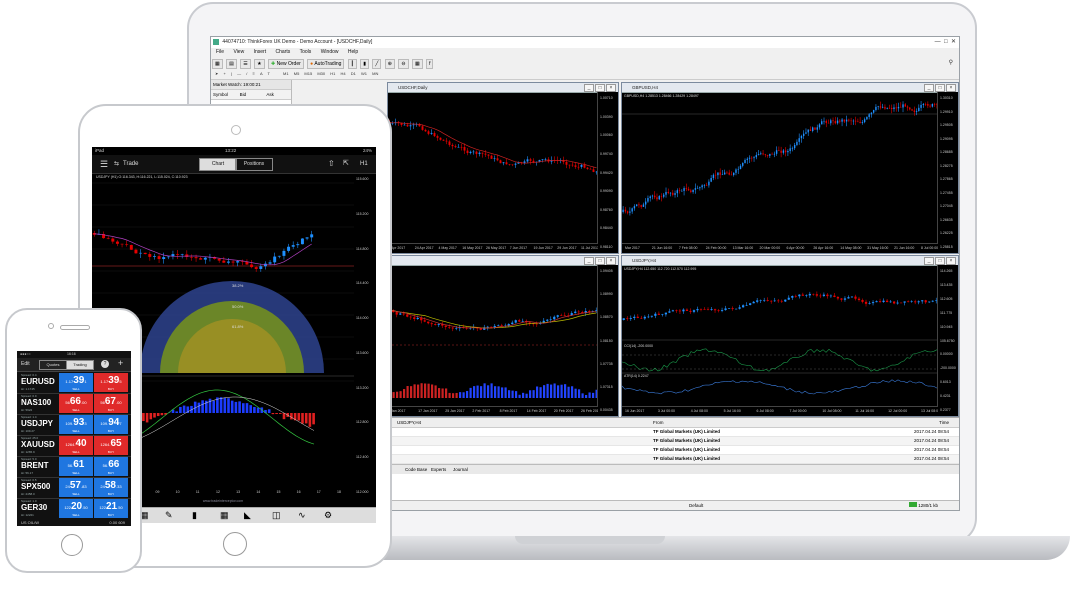 This screenshot has height=593, width=1082. I want to click on tf-h4: H4, so click(342, 73).